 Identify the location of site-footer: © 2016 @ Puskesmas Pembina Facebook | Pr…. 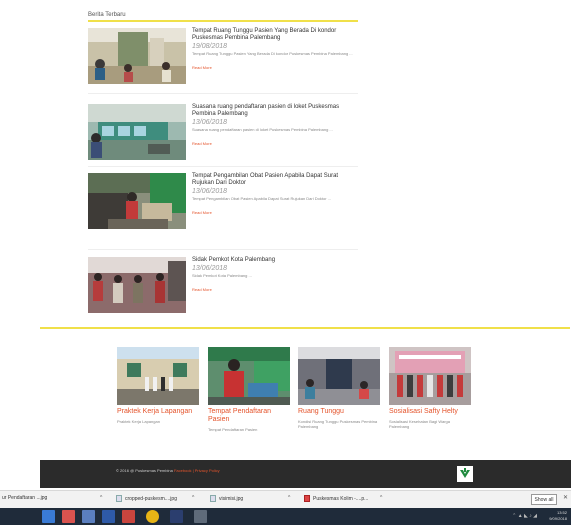
(305, 474).